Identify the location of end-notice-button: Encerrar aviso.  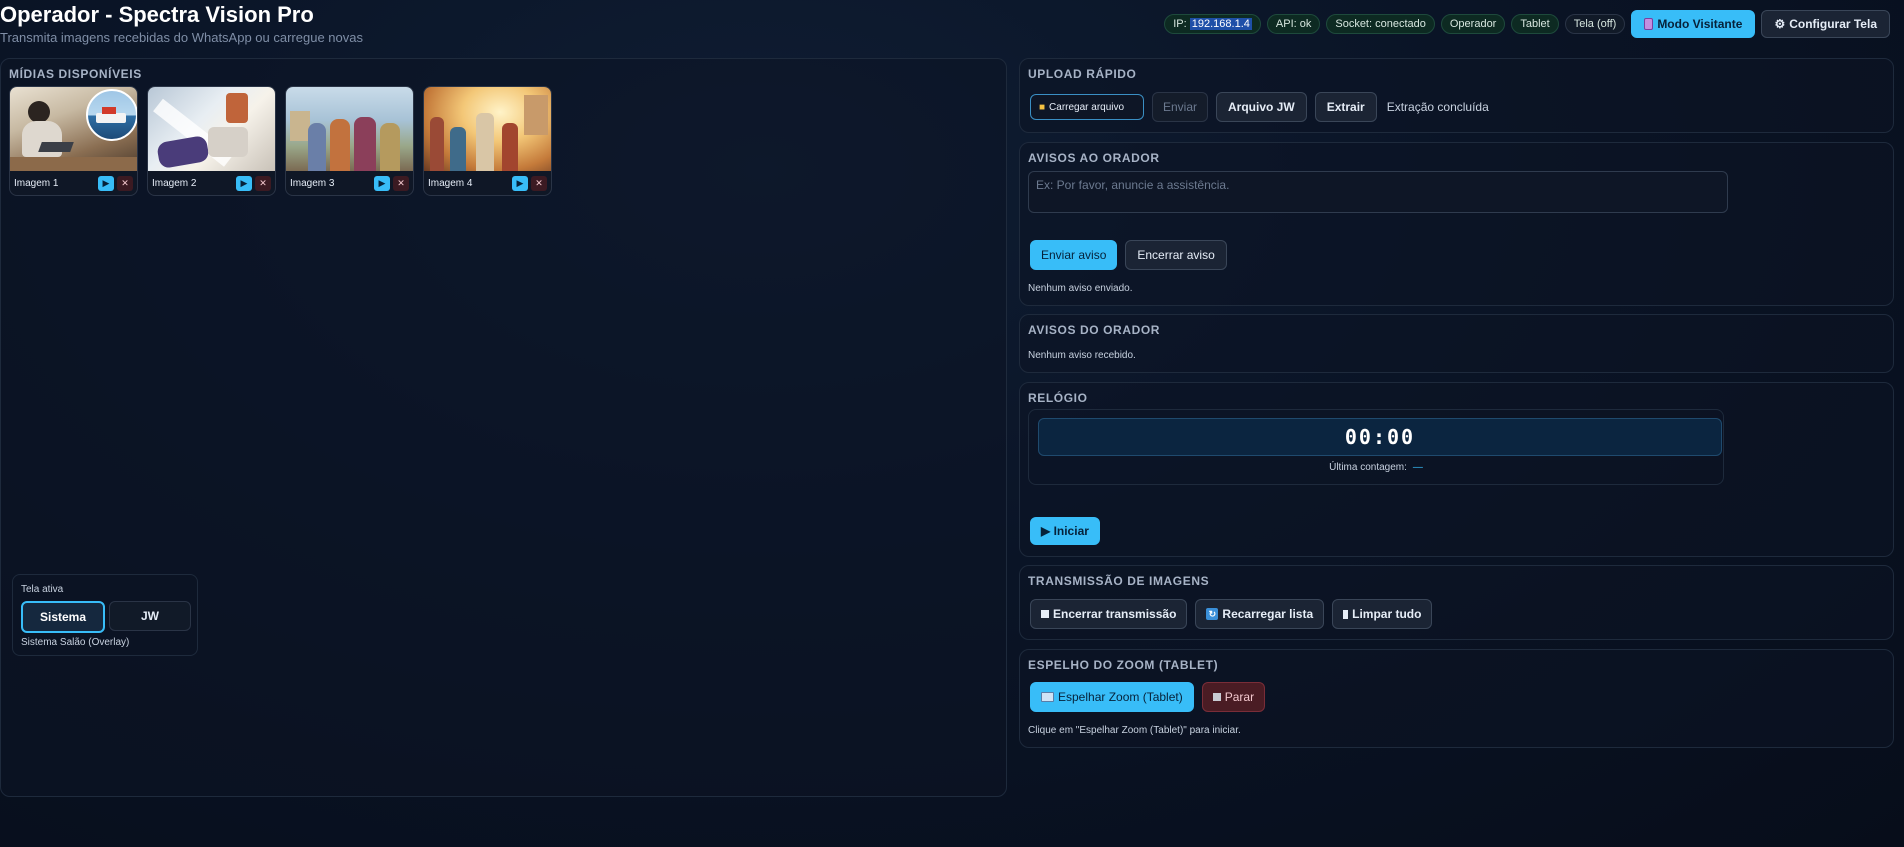
(1176, 255).